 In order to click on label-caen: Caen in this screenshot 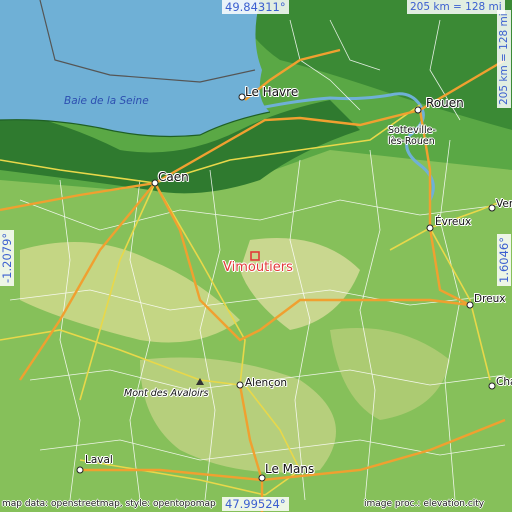, I will do `click(173, 177)`.